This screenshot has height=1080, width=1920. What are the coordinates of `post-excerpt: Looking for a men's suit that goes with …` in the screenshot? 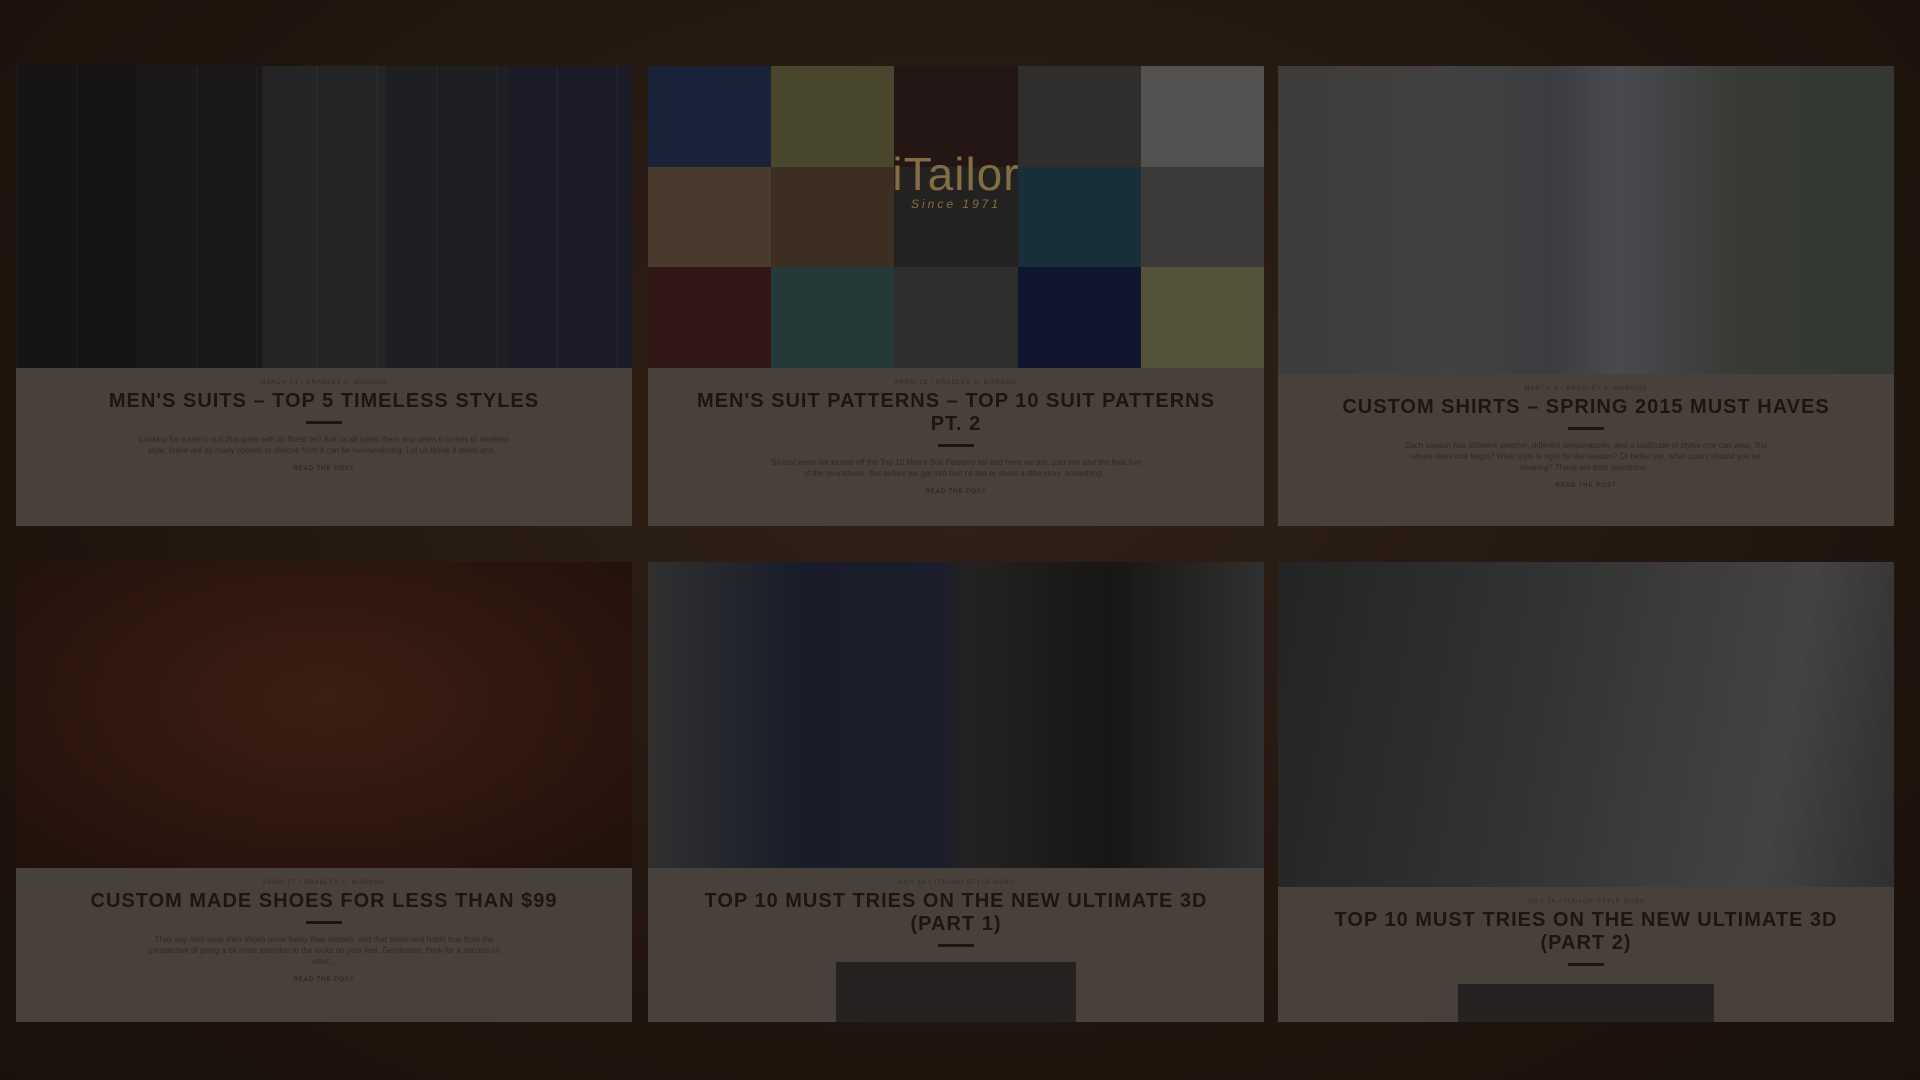 It's located at (324, 445).